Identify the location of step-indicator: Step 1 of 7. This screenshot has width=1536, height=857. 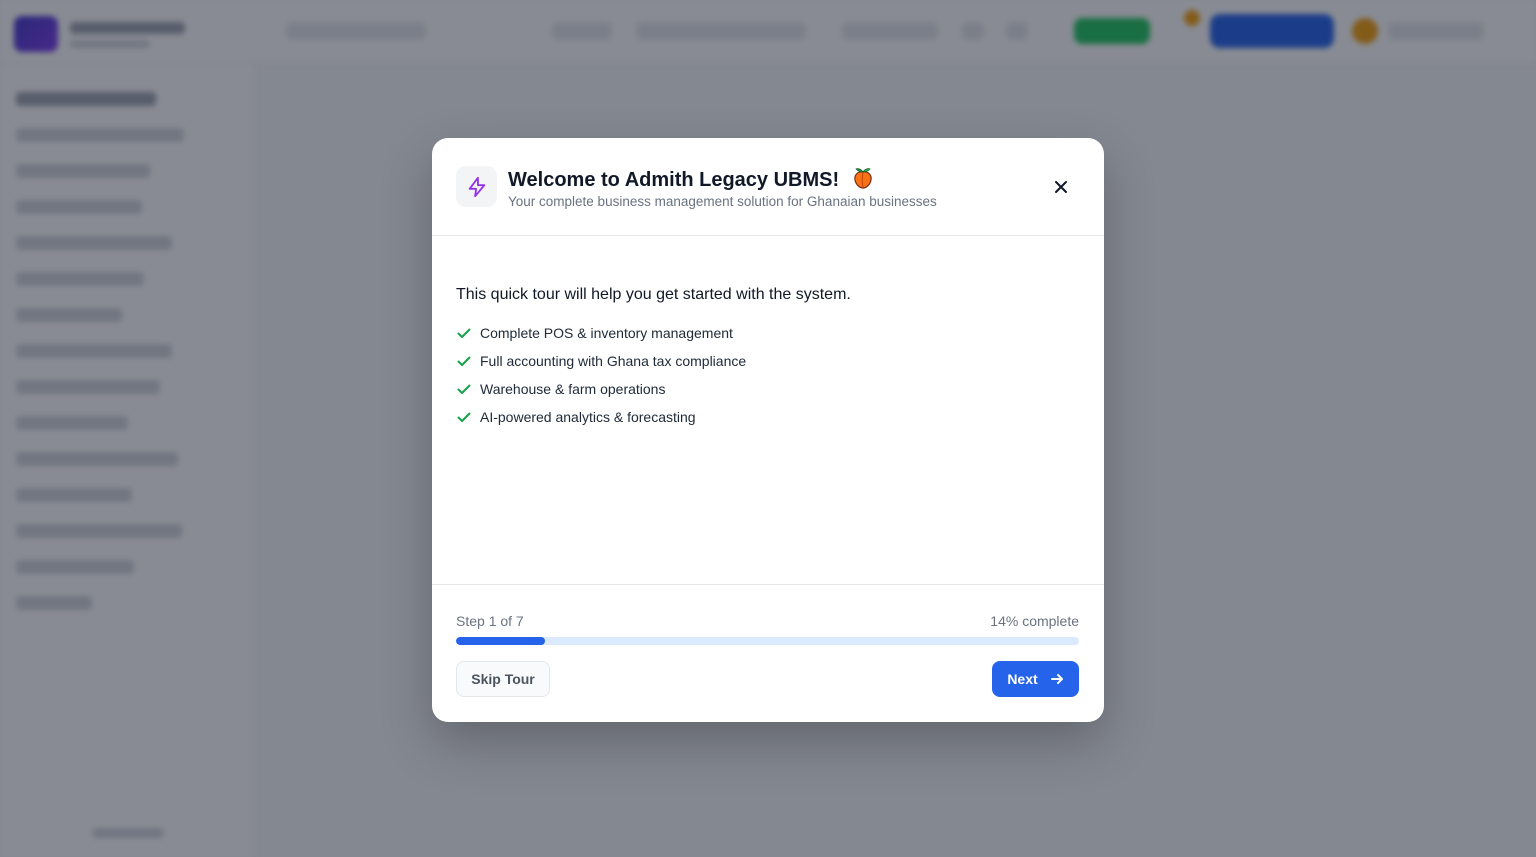
(490, 621).